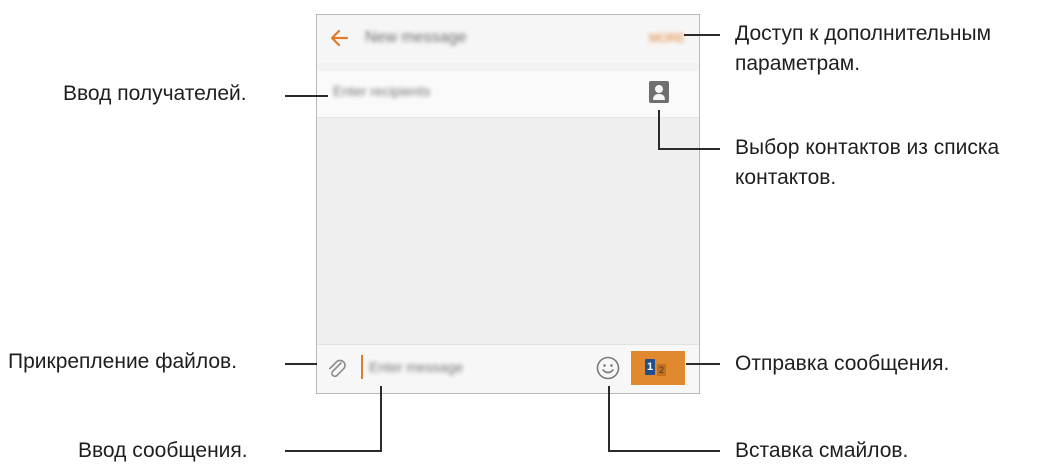 The image size is (1046, 464). What do you see at coordinates (842, 363) in the screenshot?
I see `label-send: Отправка сообщения.` at bounding box center [842, 363].